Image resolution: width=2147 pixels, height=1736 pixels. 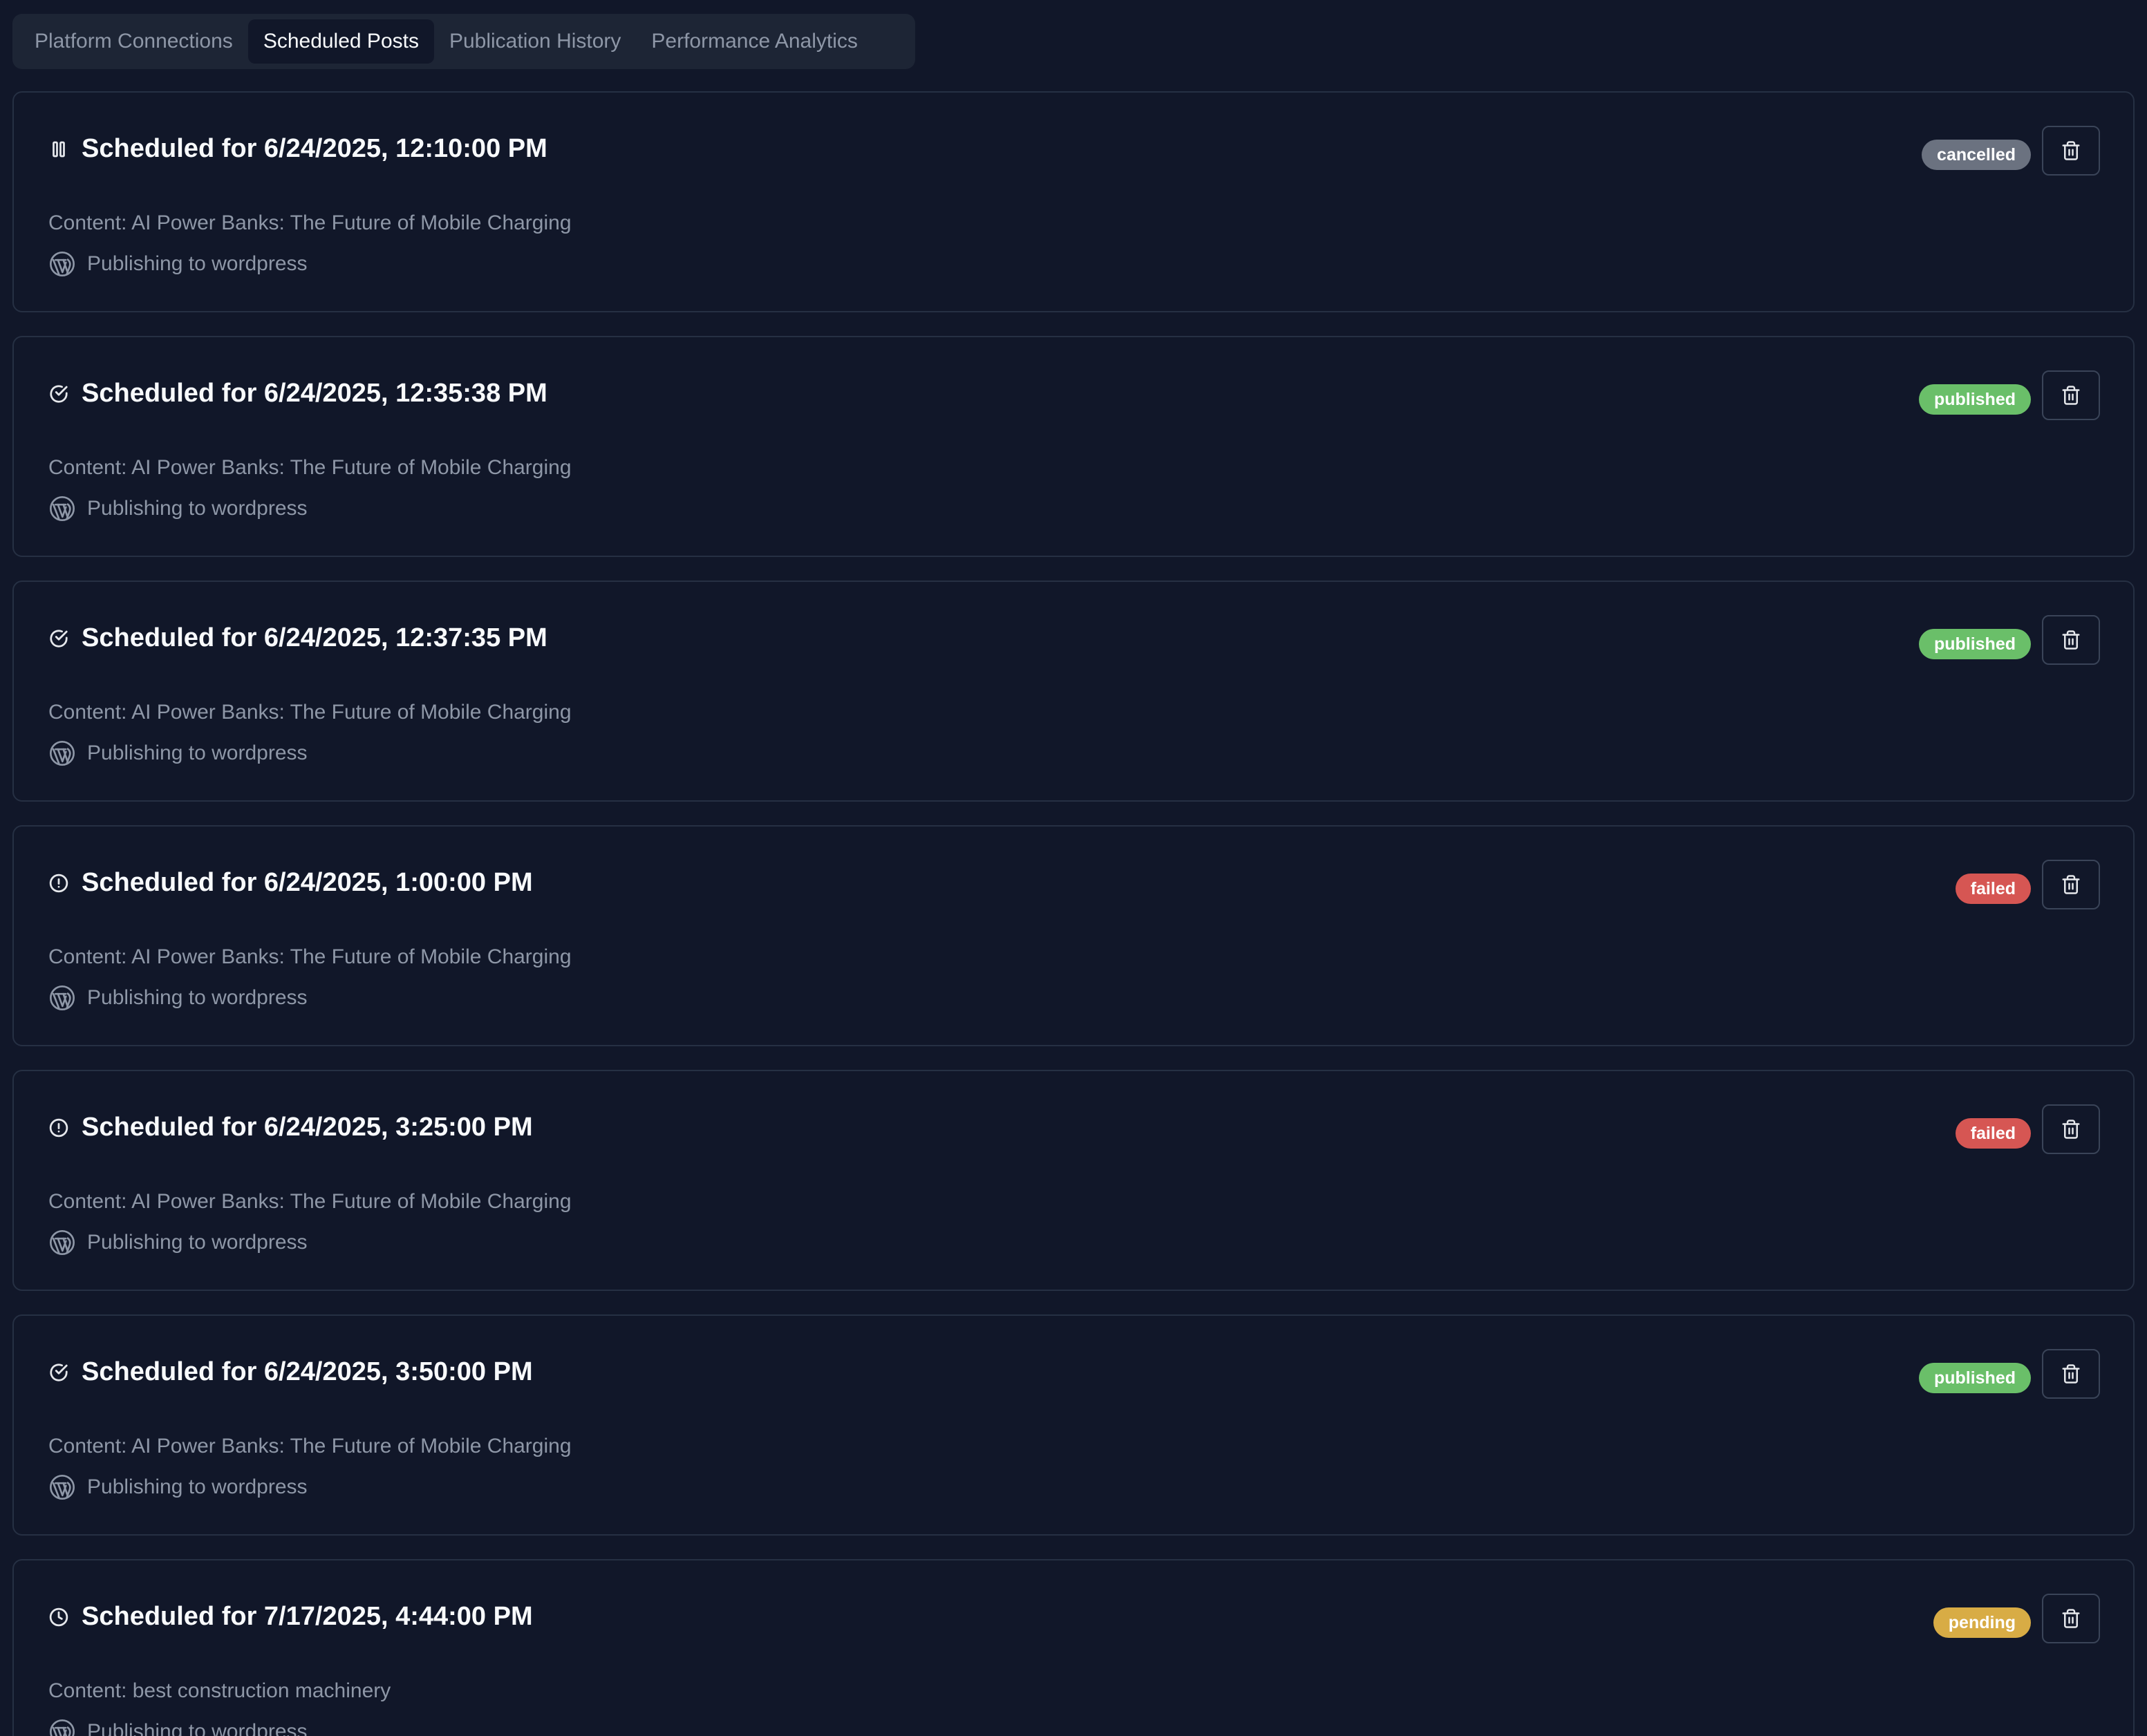 I want to click on status-badge: pending, so click(x=1982, y=1622).